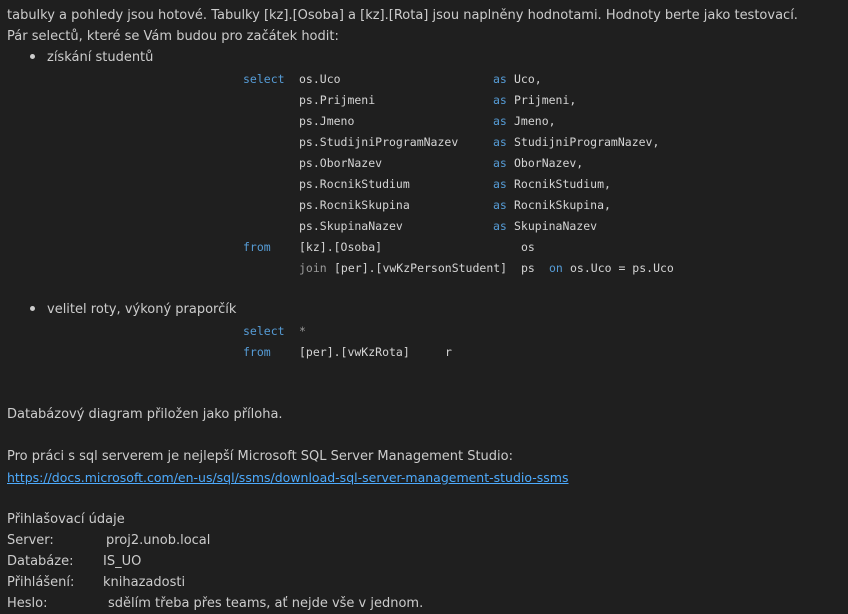 The height and width of the screenshot is (614, 848). What do you see at coordinates (528, 79) in the screenshot?
I see `sql-column-alias: Uco,` at bounding box center [528, 79].